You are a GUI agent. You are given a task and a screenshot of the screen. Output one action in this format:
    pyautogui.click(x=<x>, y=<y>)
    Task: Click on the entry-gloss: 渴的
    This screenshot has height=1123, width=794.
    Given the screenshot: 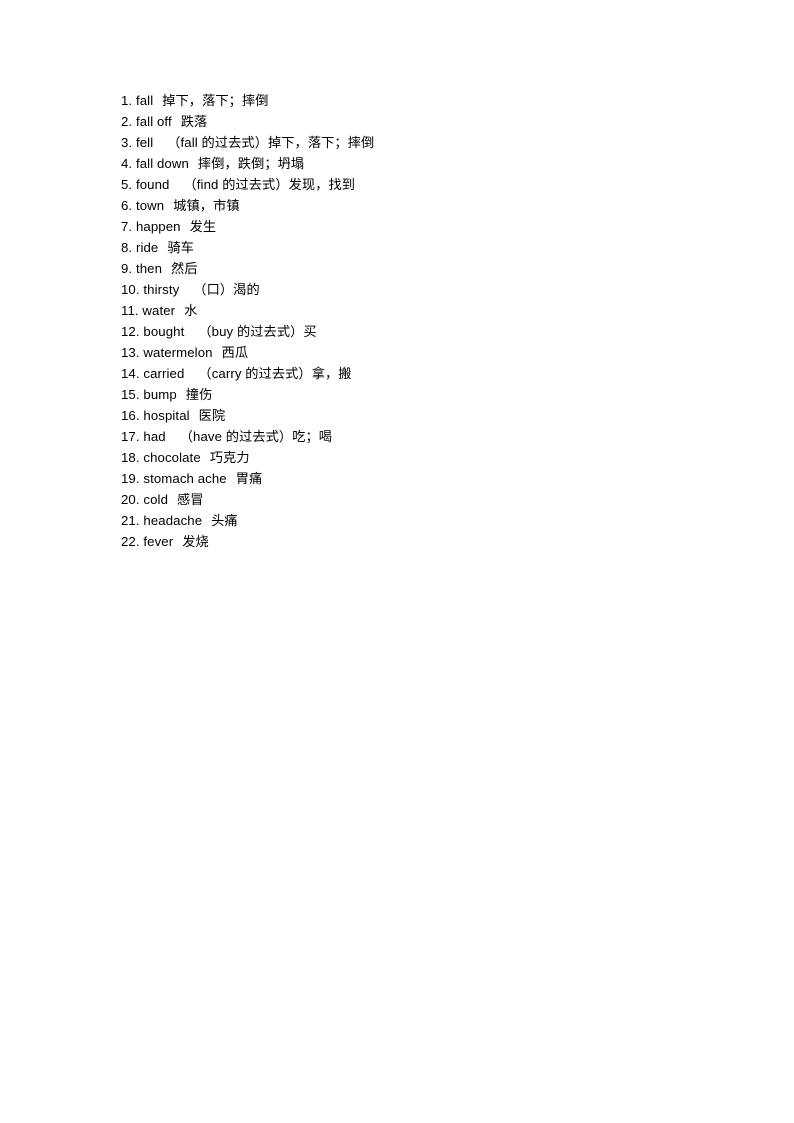 What is the action you would take?
    pyautogui.click(x=246, y=289)
    